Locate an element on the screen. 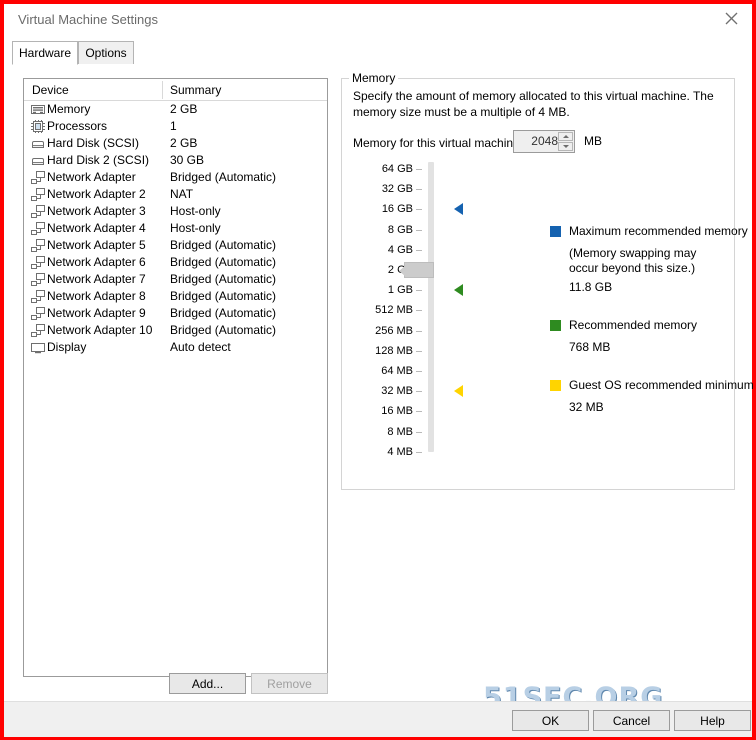  device-name: Memory is located at coordinates (69, 109).